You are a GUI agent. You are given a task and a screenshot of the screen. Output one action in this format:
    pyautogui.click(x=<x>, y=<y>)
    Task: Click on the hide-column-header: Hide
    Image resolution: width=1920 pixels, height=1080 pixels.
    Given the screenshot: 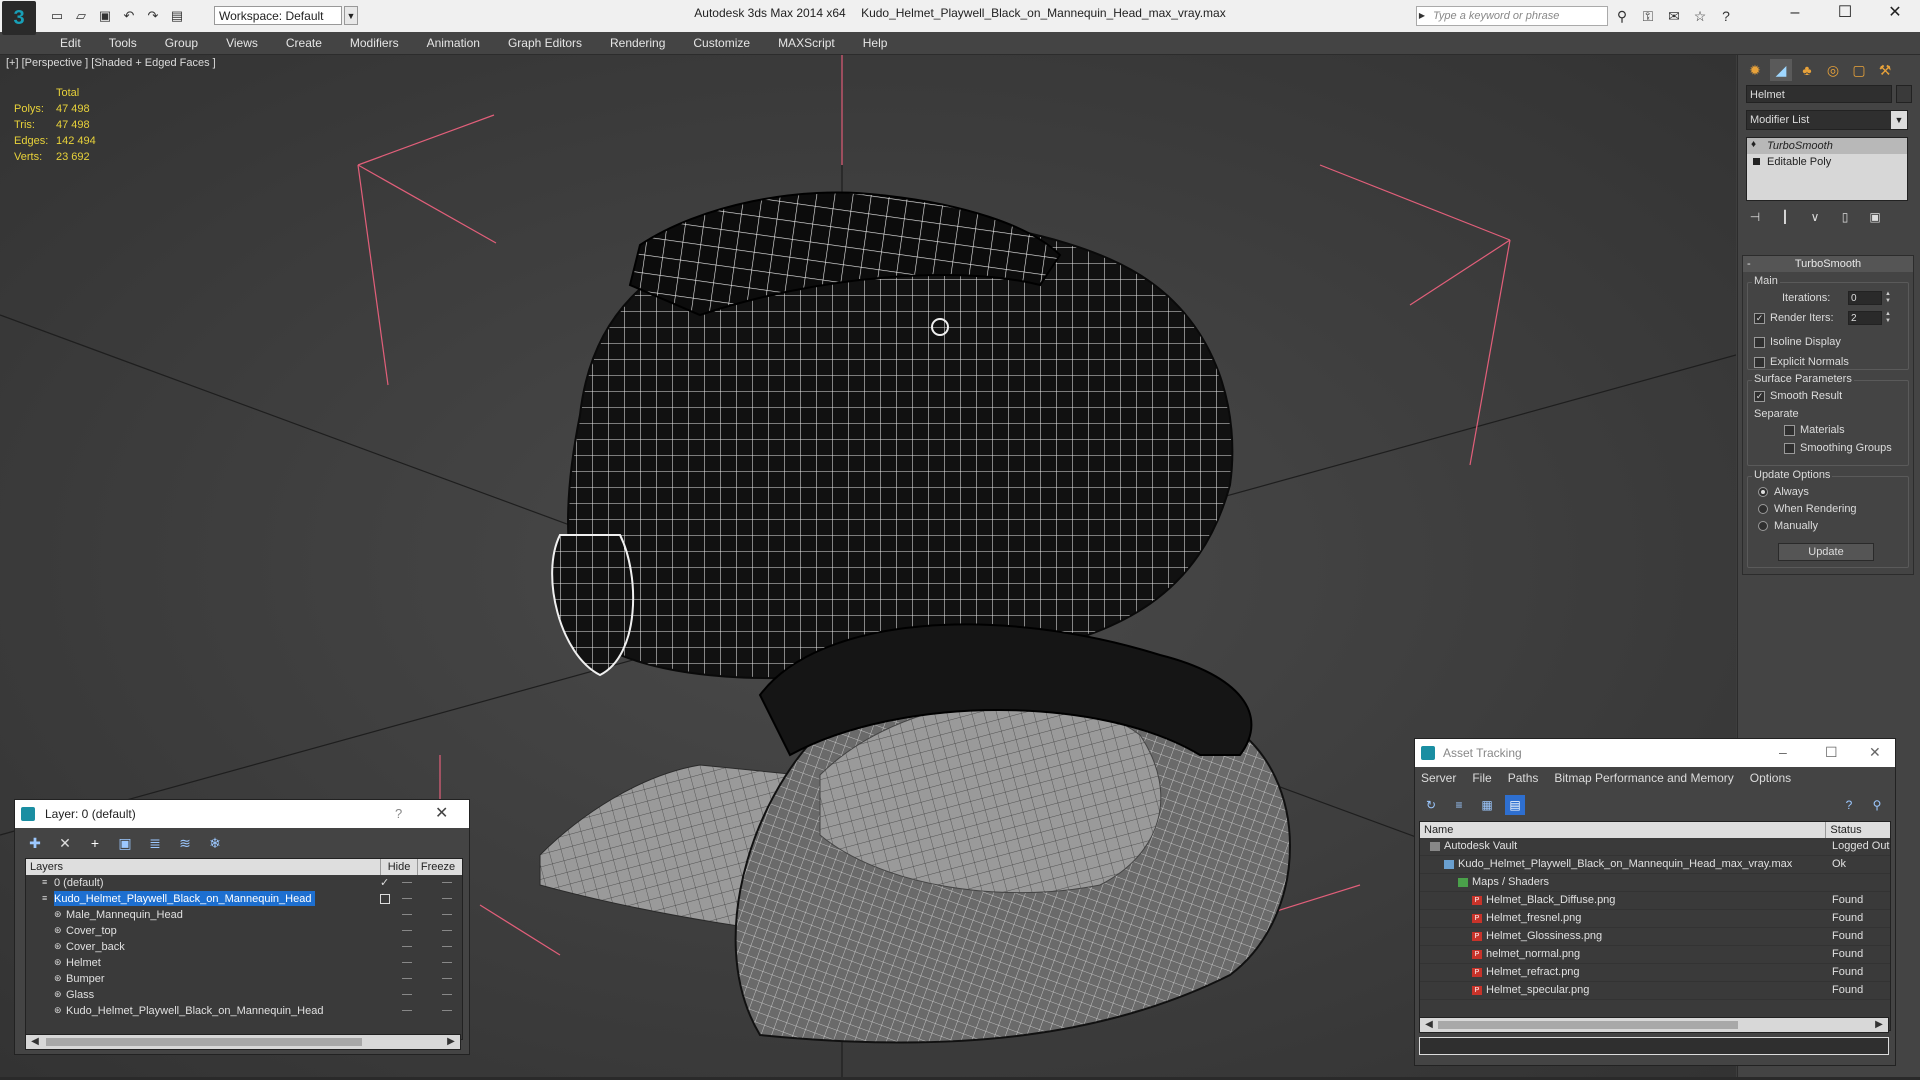 What is the action you would take?
    pyautogui.click(x=399, y=867)
    